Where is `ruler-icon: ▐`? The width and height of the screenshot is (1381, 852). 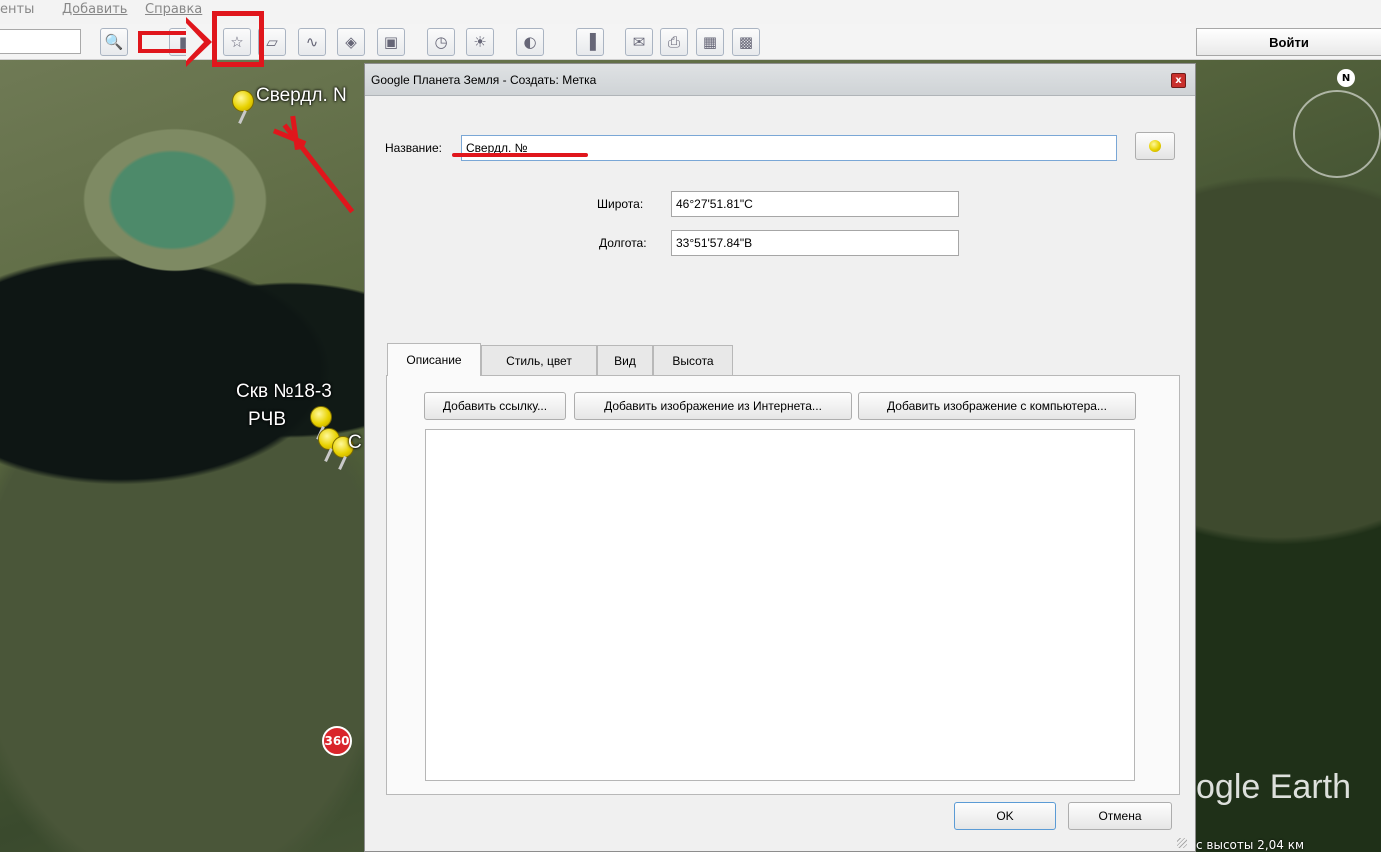 ruler-icon: ▐ is located at coordinates (590, 42).